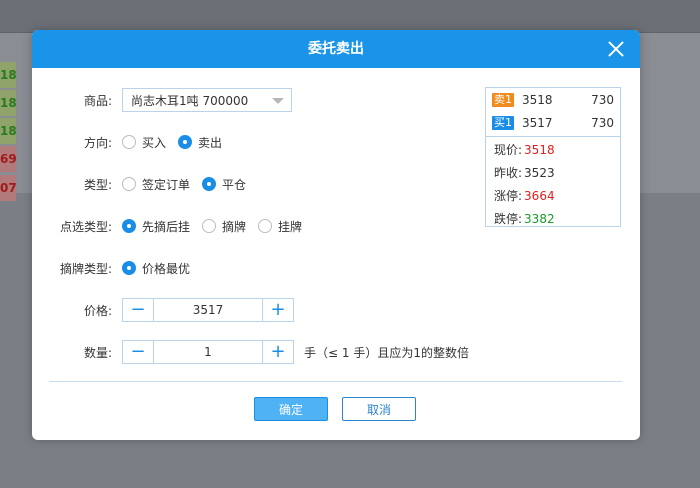 This screenshot has height=488, width=700. What do you see at coordinates (277, 310) in the screenshot?
I see `price-increment-button: +` at bounding box center [277, 310].